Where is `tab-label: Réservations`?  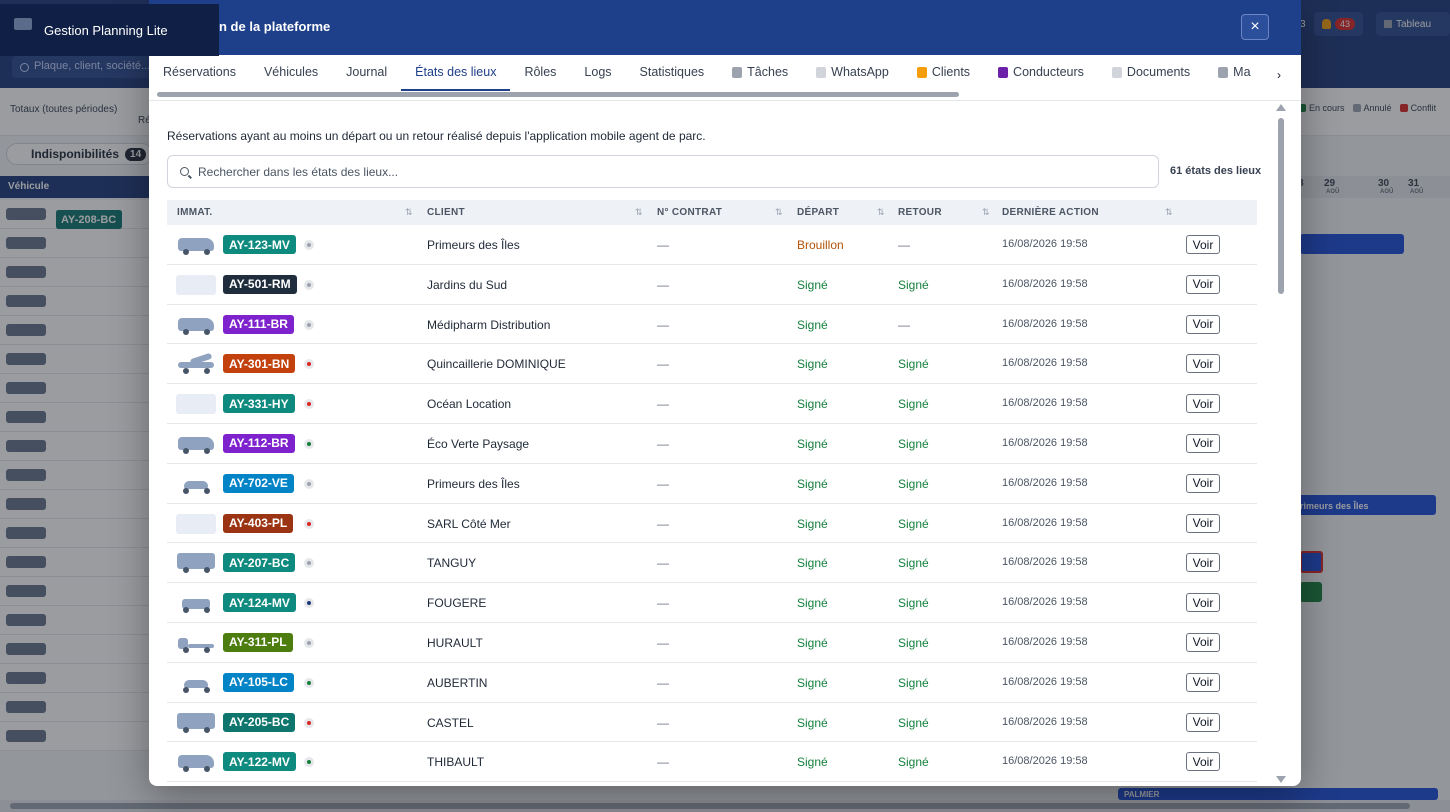 tab-label: Réservations is located at coordinates (199, 72).